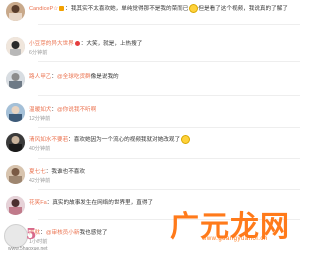 Image resolution: width=320 pixels, height=254 pixels. What do you see at coordinates (38, 53) in the screenshot?
I see `comment-time: 6分钟前` at bounding box center [38, 53].